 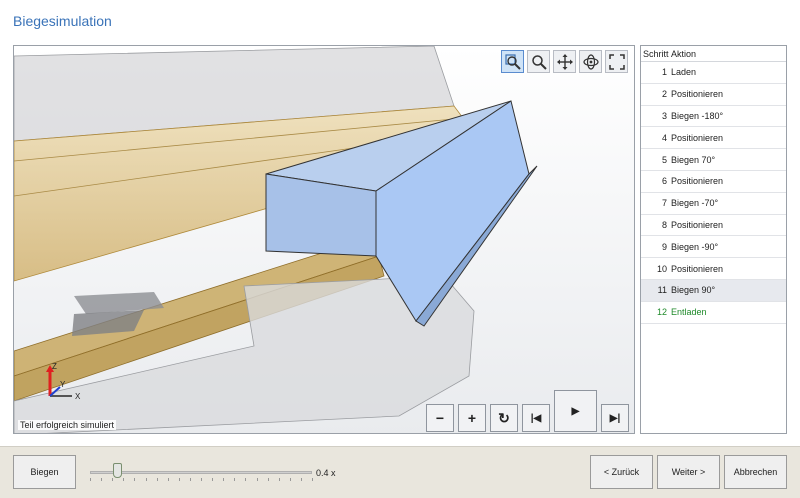 I want to click on step-row: 9 Biegen -90°, so click(x=713, y=247).